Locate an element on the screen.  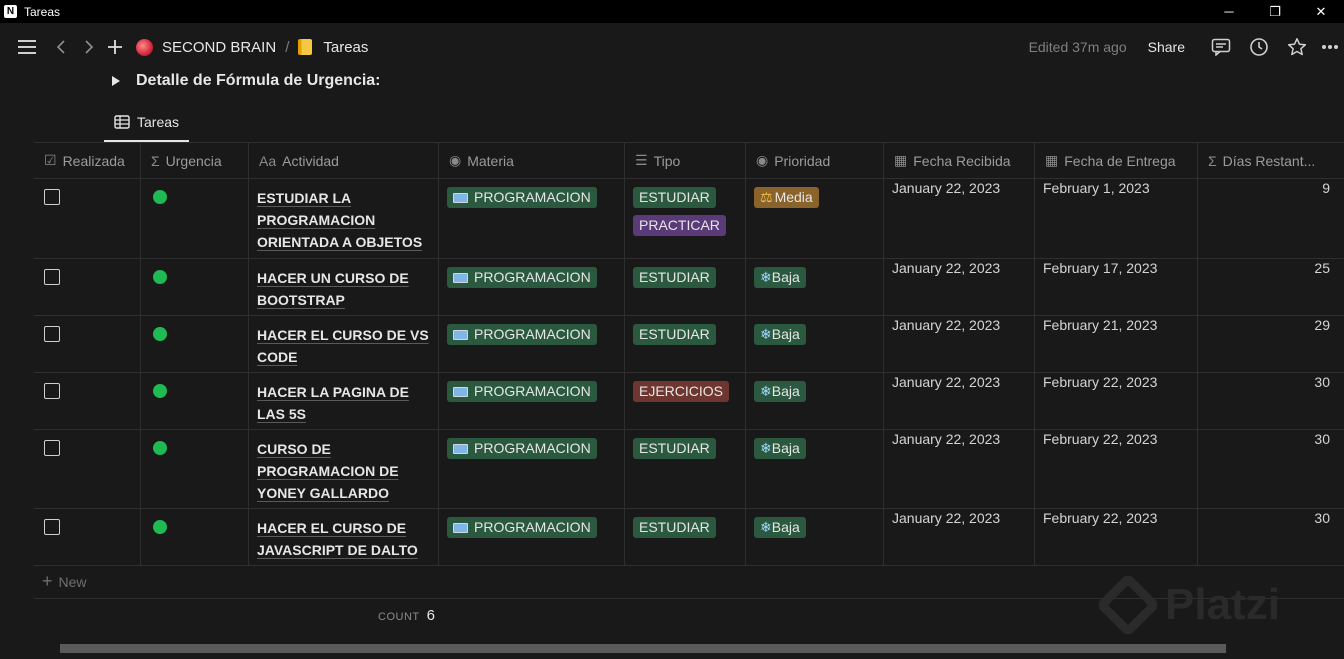
activity-title: CURSO DE PROGRAMACION DE YONEY GALLARDO is located at coordinates (343, 471).